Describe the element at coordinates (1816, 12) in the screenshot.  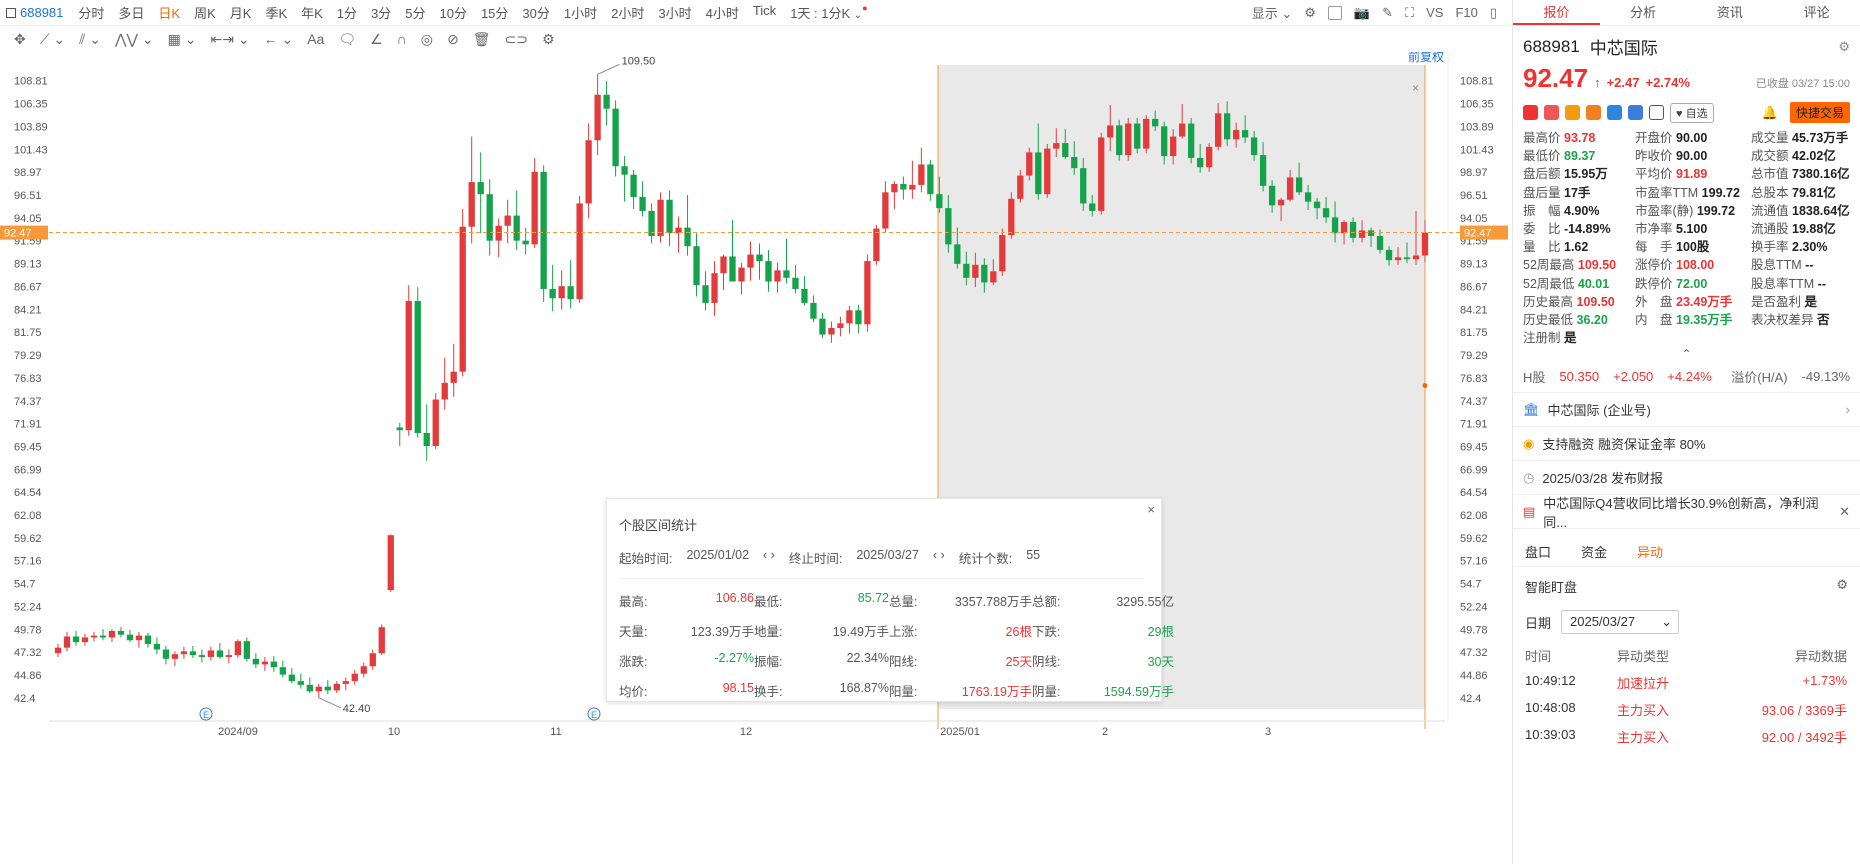
I see `panel-tab: 评论` at that location.